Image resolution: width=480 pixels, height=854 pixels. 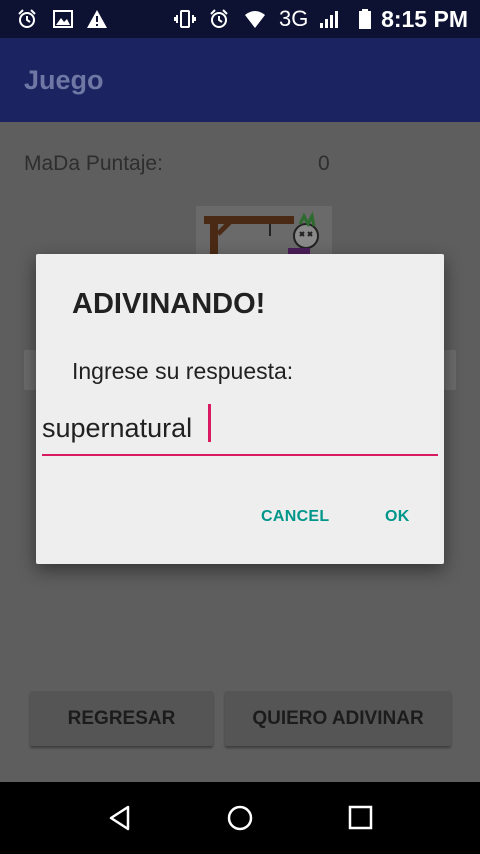 What do you see at coordinates (93, 163) in the screenshot?
I see `score-label: MaDa Puntaje:` at bounding box center [93, 163].